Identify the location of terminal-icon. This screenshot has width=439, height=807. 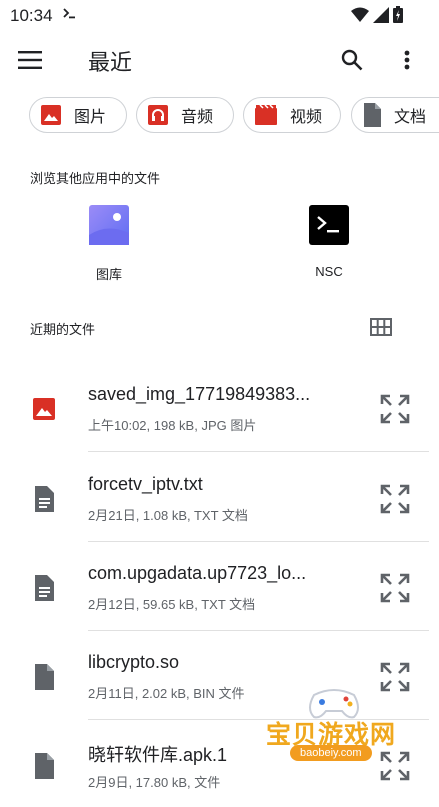
(329, 225).